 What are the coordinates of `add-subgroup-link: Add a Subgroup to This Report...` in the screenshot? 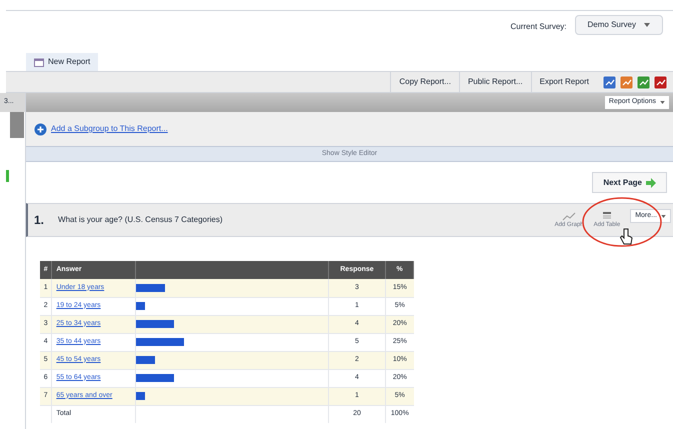 It's located at (109, 129).